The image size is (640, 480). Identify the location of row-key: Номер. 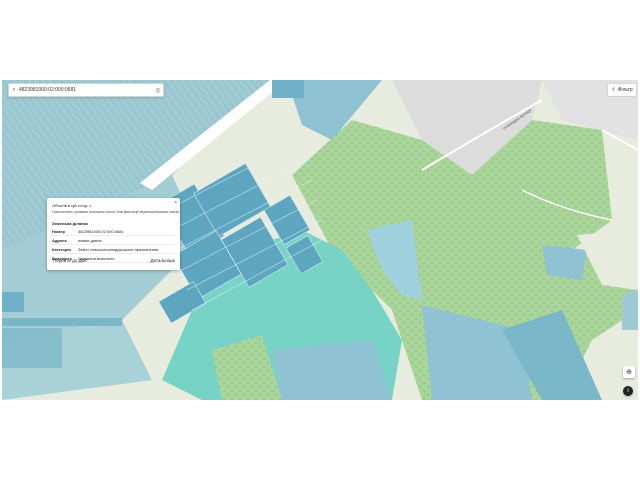
(64, 231).